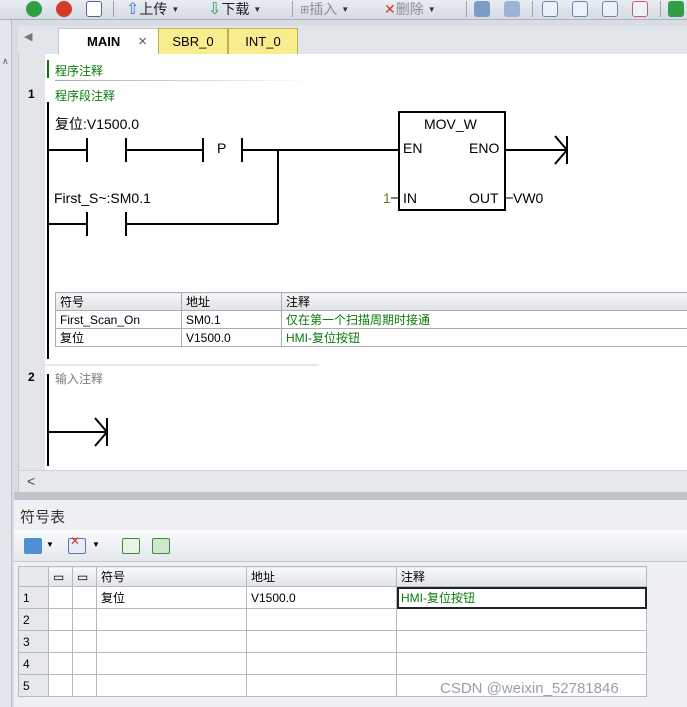 This screenshot has height=707, width=687. What do you see at coordinates (6, 363) in the screenshot?
I see `left-dock-strip: ∧` at bounding box center [6, 363].